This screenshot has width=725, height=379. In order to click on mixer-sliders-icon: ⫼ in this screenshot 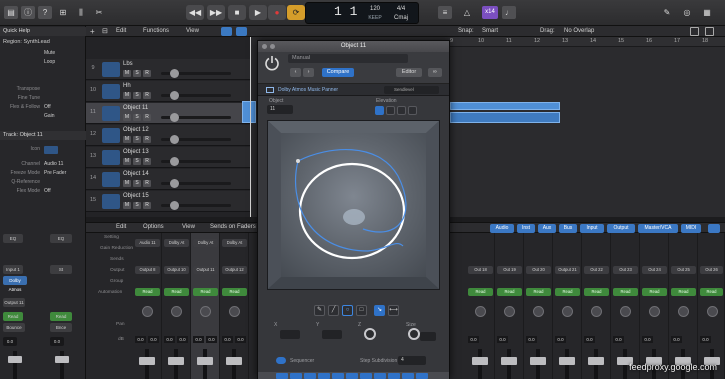, I will do `click(81, 12)`.